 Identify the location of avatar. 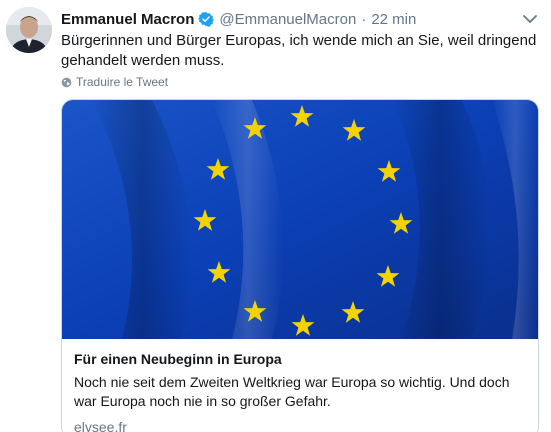
(29, 30).